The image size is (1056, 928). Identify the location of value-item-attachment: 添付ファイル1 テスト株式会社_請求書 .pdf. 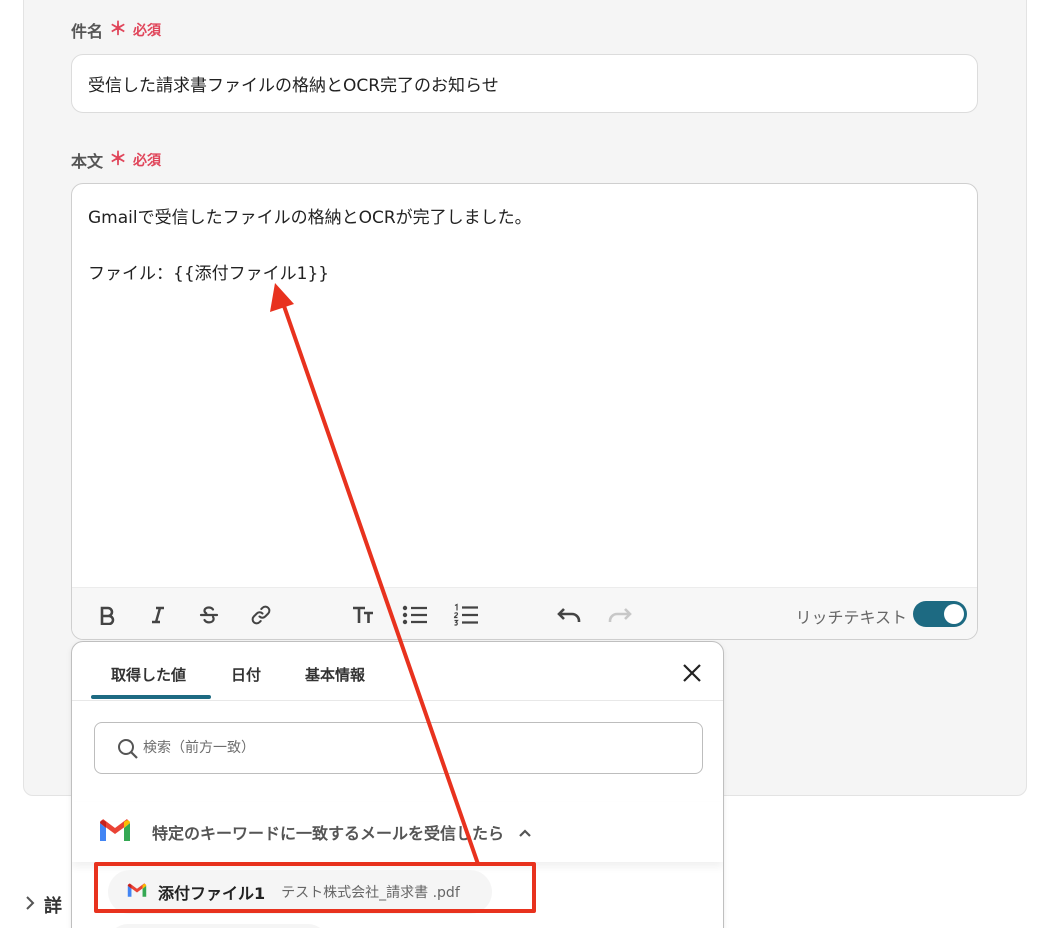
(300, 892).